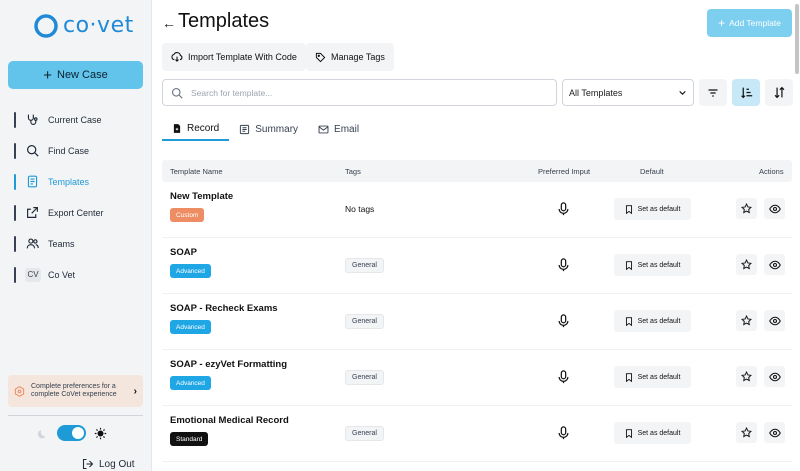 Image resolution: width=800 pixels, height=471 pixels. I want to click on sidebar-item-templates: Templates, so click(79, 181).